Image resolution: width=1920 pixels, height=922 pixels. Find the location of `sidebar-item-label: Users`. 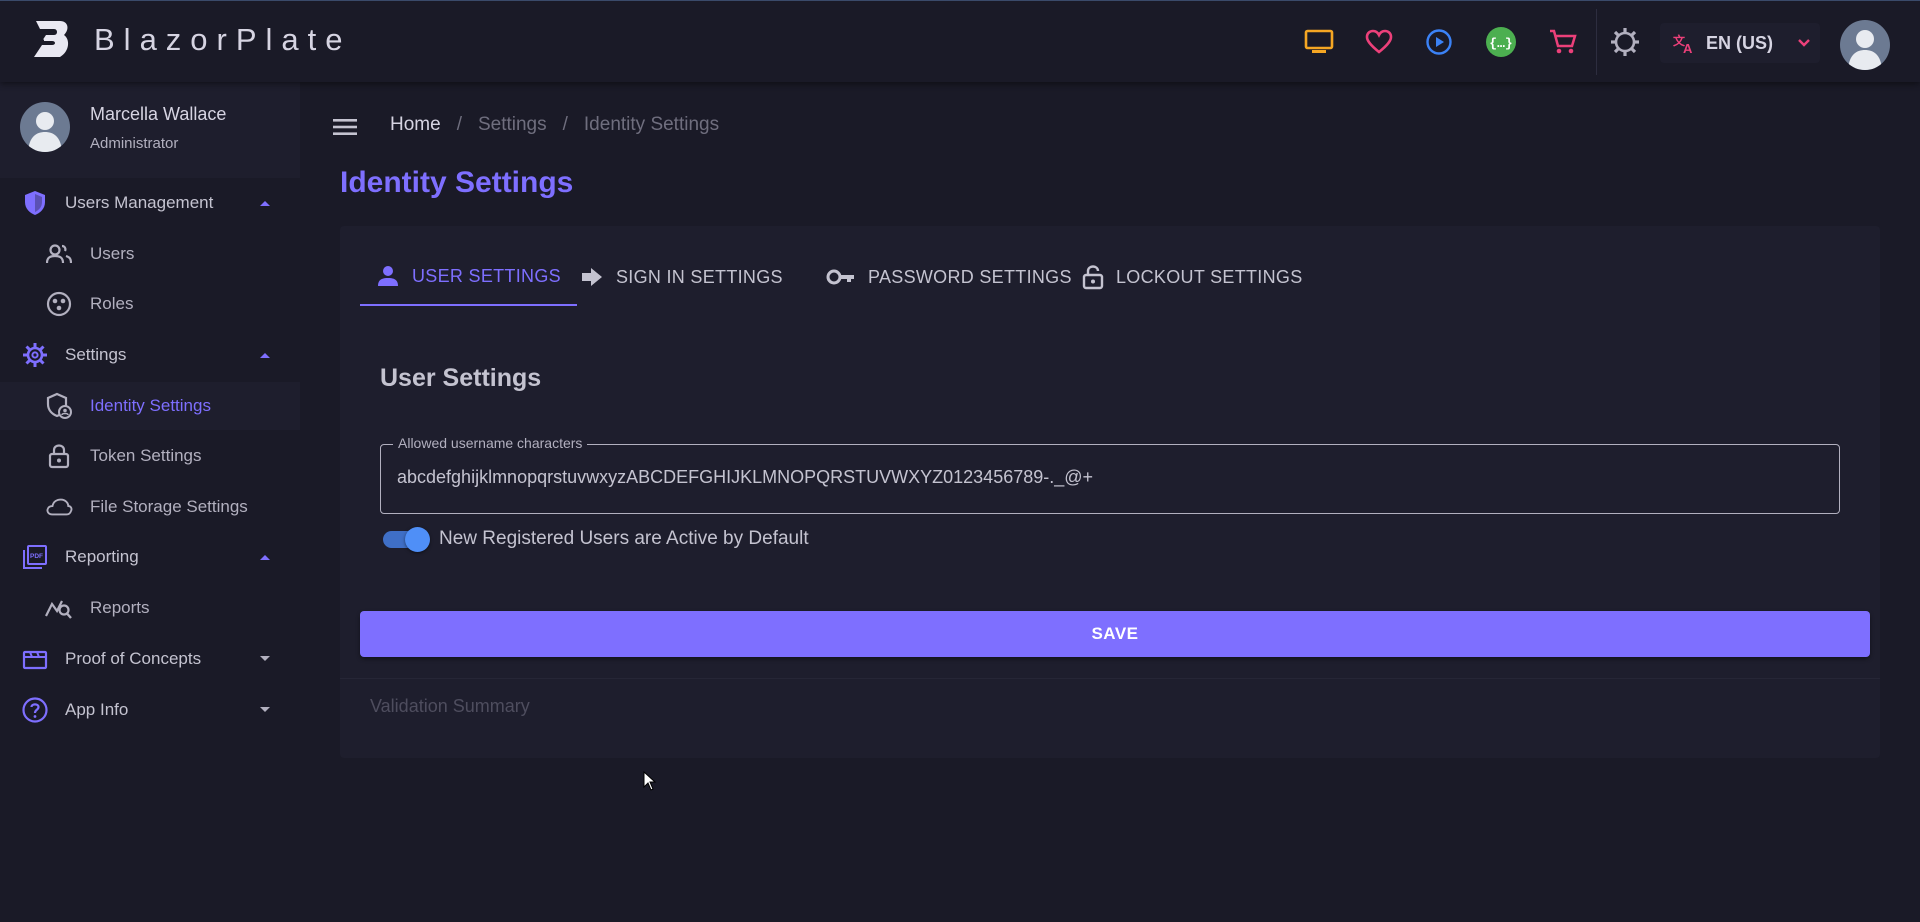

sidebar-item-label: Users is located at coordinates (112, 253).